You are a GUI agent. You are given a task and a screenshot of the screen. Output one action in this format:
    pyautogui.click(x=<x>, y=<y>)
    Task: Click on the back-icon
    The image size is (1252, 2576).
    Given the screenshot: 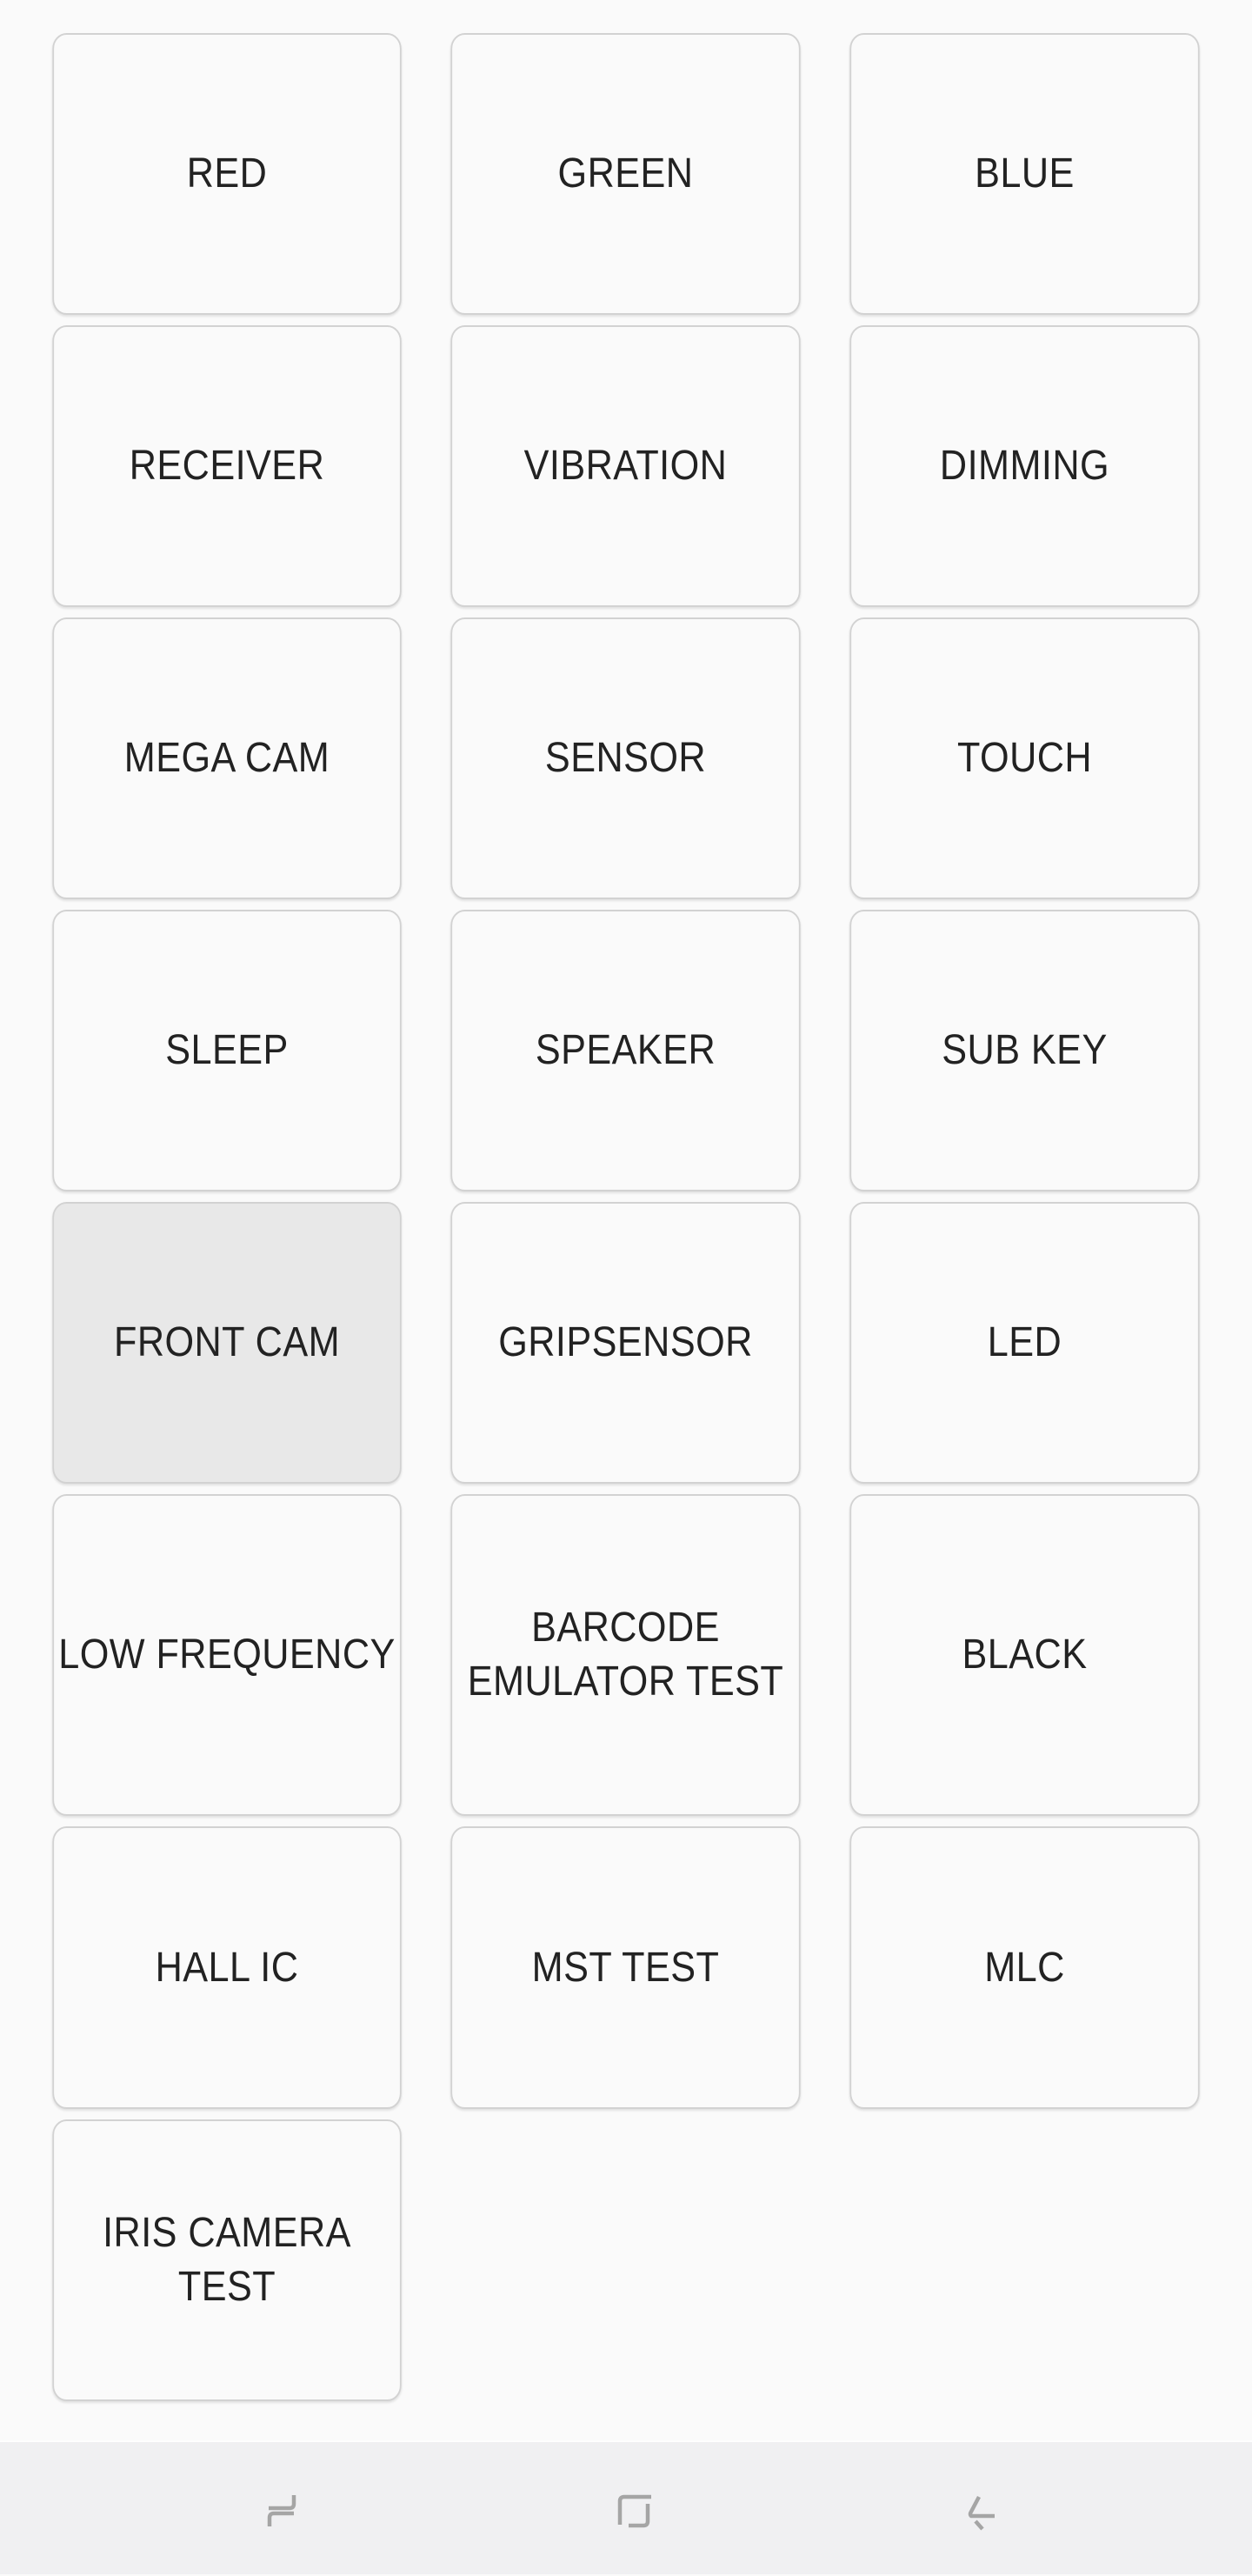 What is the action you would take?
    pyautogui.click(x=982, y=2513)
    